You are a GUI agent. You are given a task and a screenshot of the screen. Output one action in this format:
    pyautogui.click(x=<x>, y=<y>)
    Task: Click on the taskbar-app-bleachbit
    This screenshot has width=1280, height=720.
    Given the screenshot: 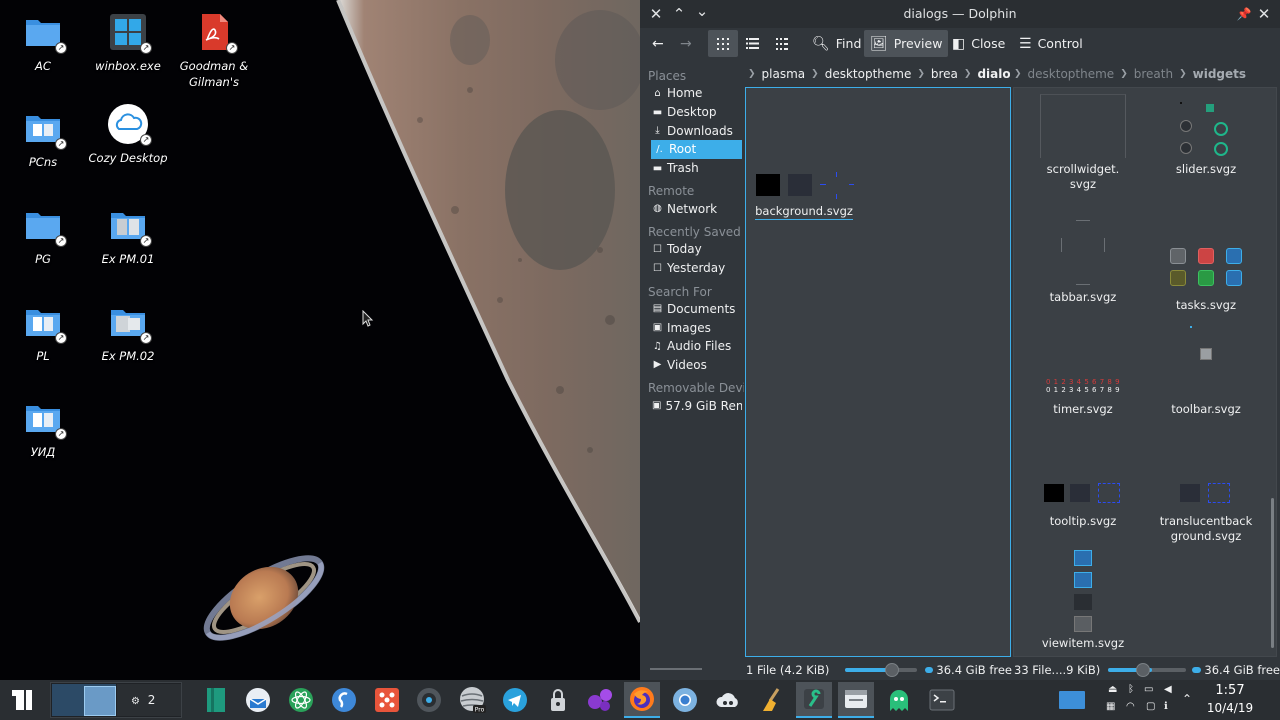 What is the action you would take?
    pyautogui.click(x=771, y=700)
    